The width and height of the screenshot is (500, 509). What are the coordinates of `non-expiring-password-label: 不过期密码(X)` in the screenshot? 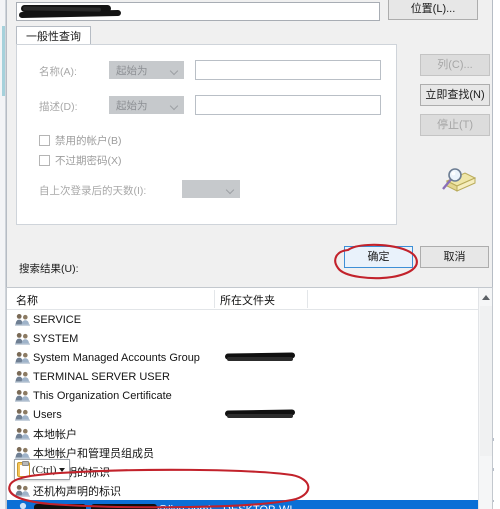 It's located at (88, 161).